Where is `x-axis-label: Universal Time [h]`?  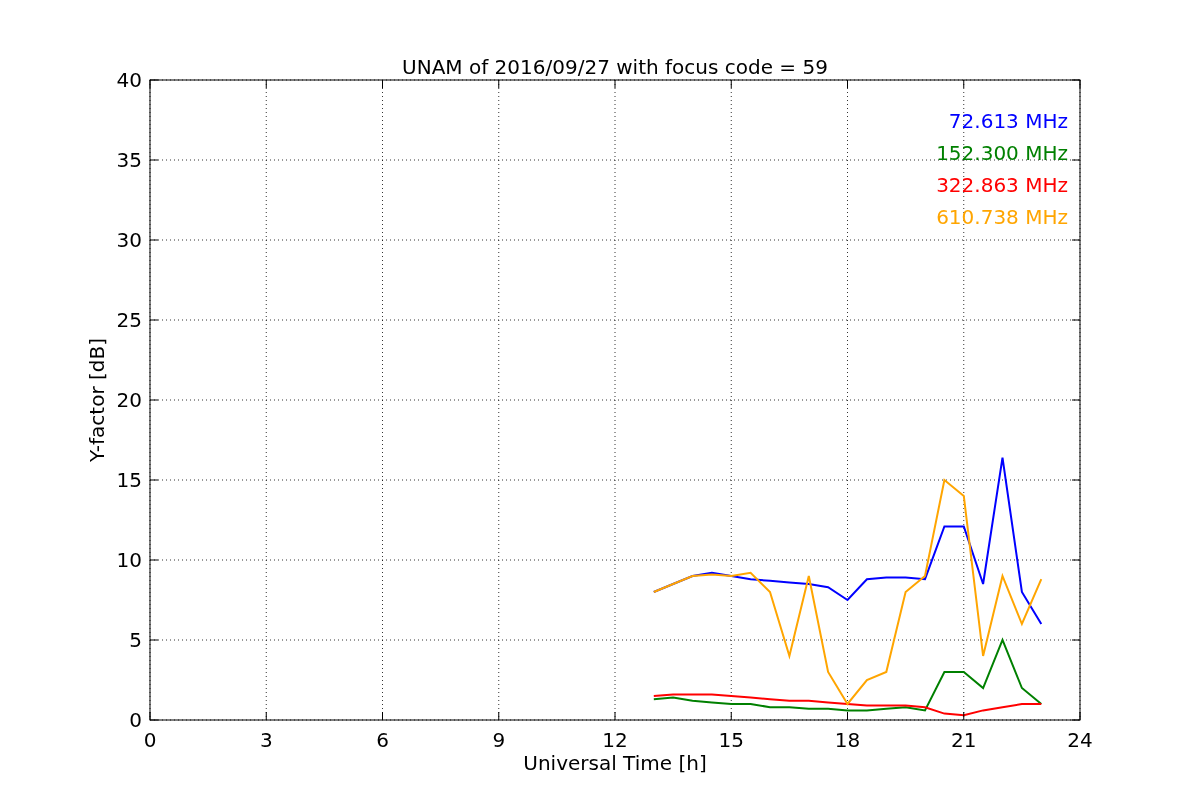
x-axis-label: Universal Time [h] is located at coordinates (615, 763).